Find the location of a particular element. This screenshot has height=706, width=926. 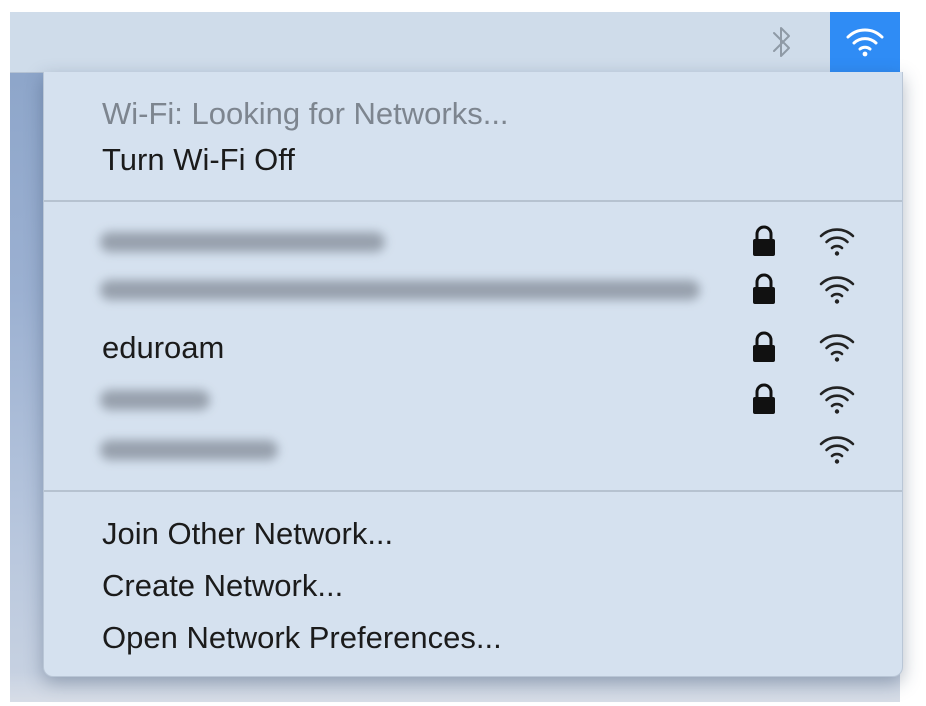

turn-wifi-off-item: Turn Wi-Fi Off is located at coordinates (198, 160).